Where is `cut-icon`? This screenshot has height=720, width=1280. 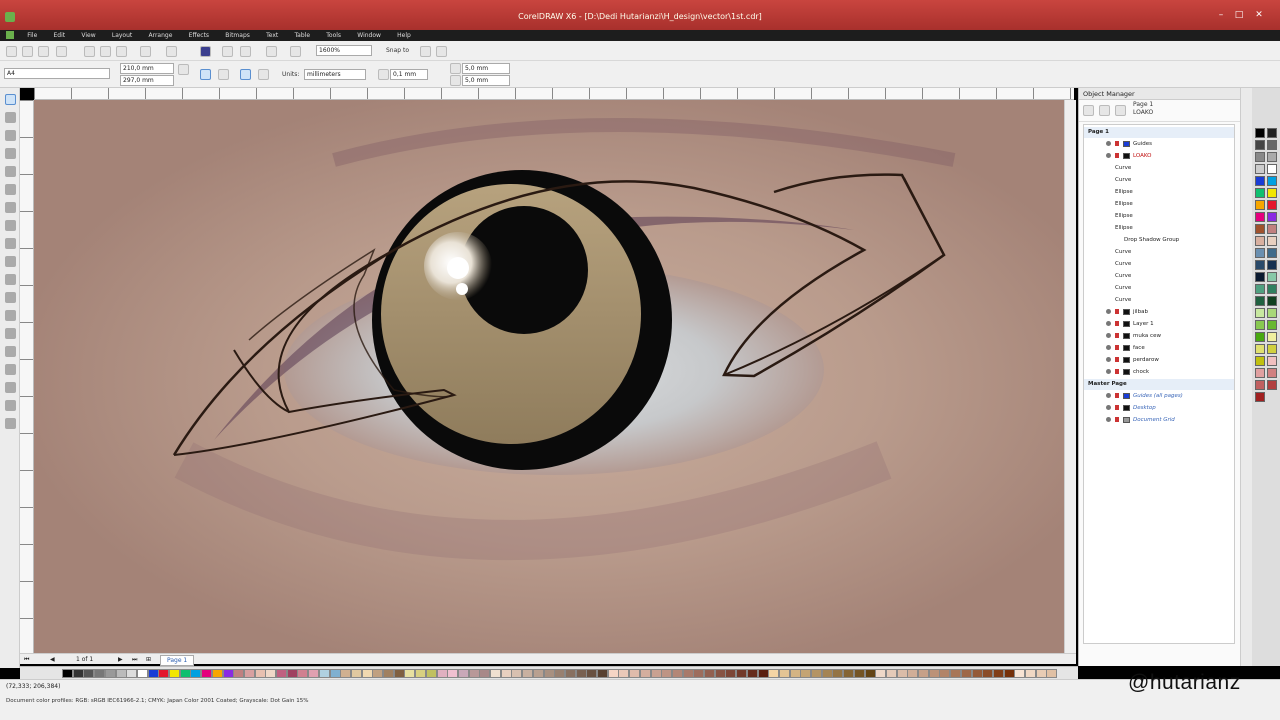 cut-icon is located at coordinates (89, 51).